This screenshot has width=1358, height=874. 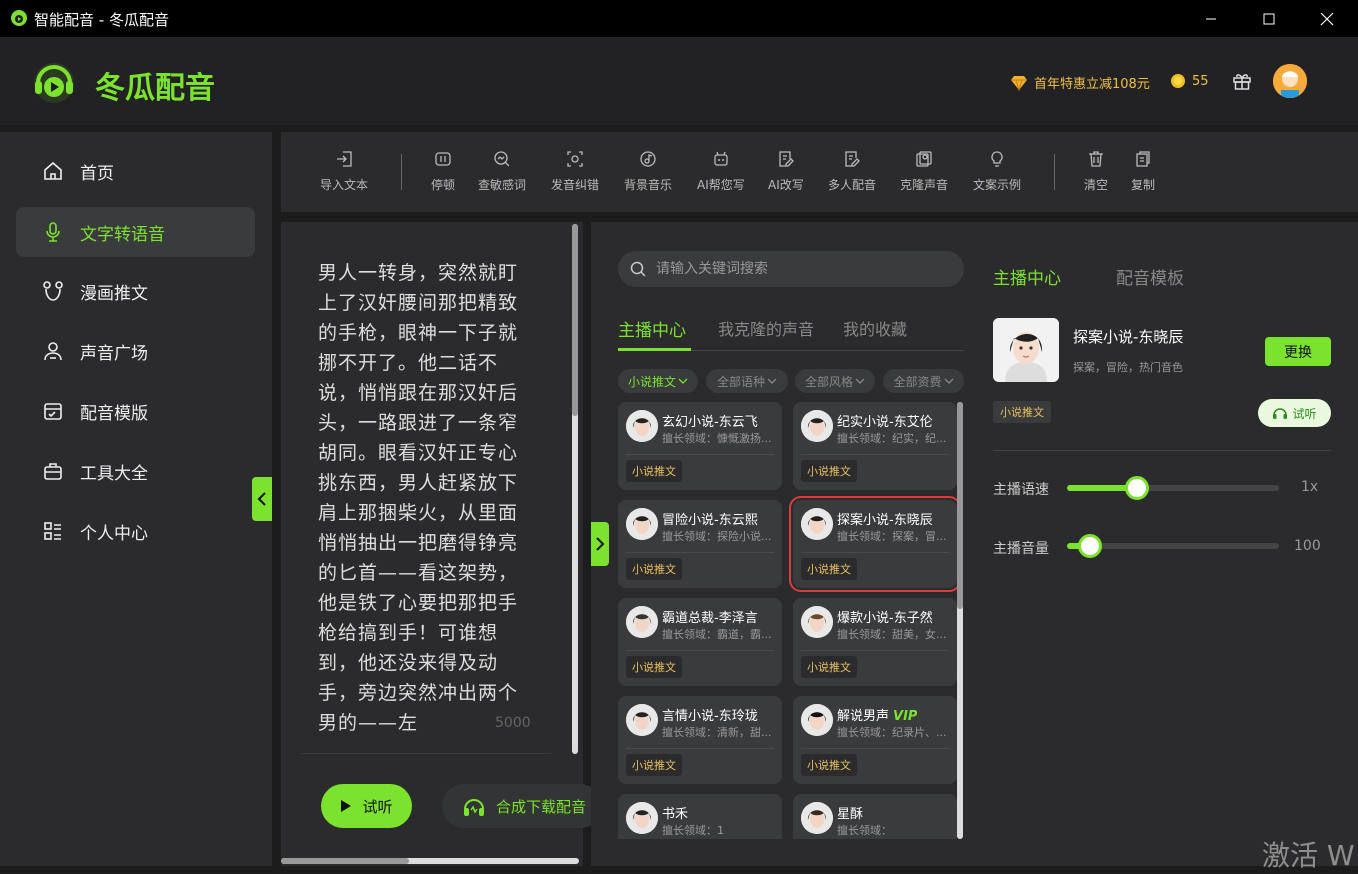 What do you see at coordinates (875, 328) in the screenshot?
I see `tab-my-favorites: 我的收藏` at bounding box center [875, 328].